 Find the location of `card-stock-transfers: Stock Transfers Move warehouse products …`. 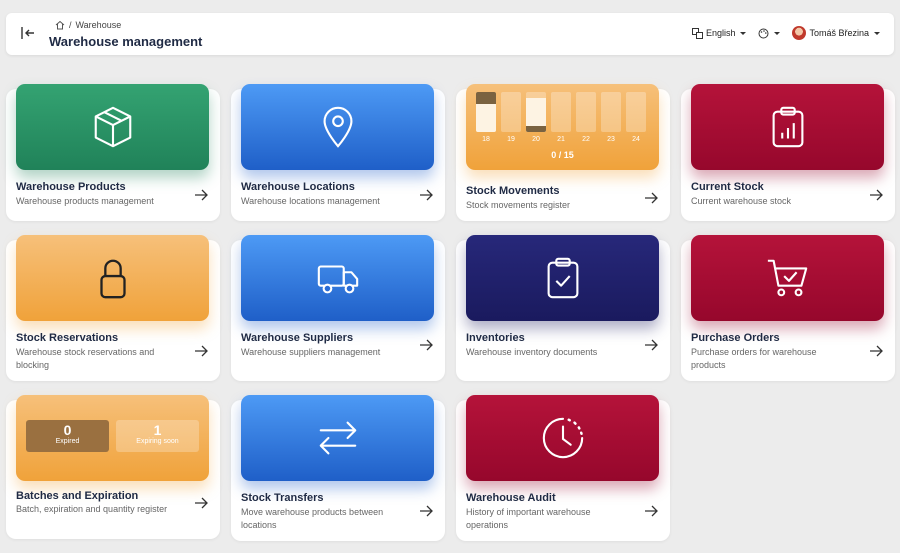

card-stock-transfers: Stock Transfers Move warehouse products … is located at coordinates (338, 468).